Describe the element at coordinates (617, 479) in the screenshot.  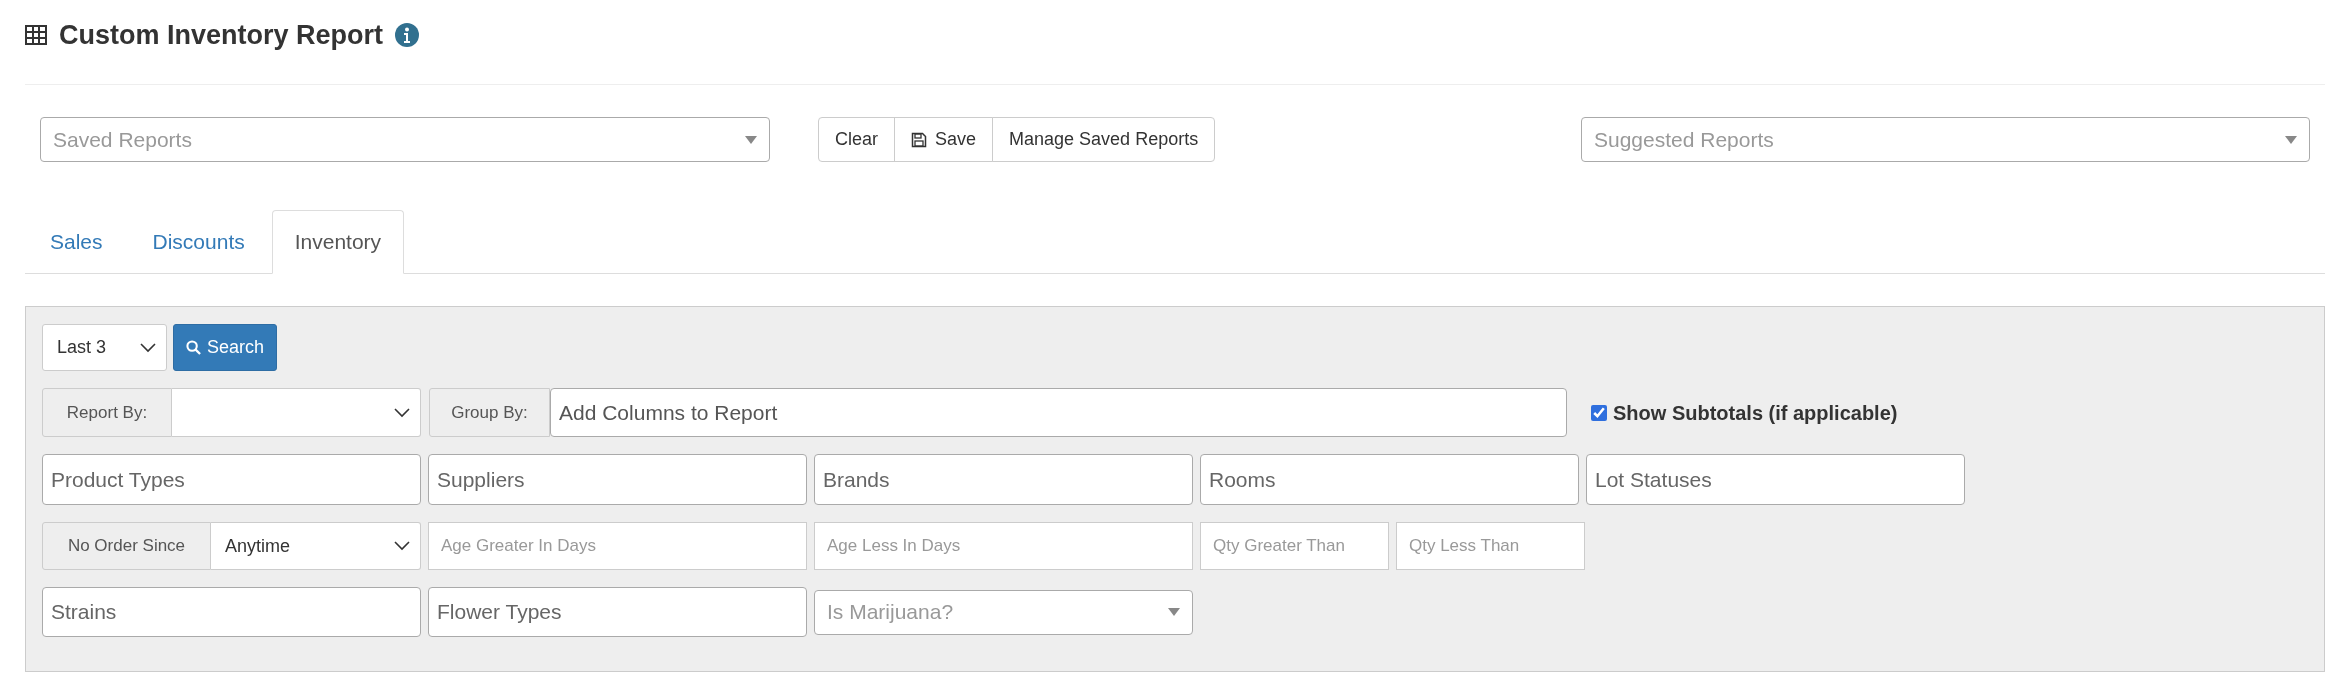
I see `multi-select-field: Suppliers` at that location.